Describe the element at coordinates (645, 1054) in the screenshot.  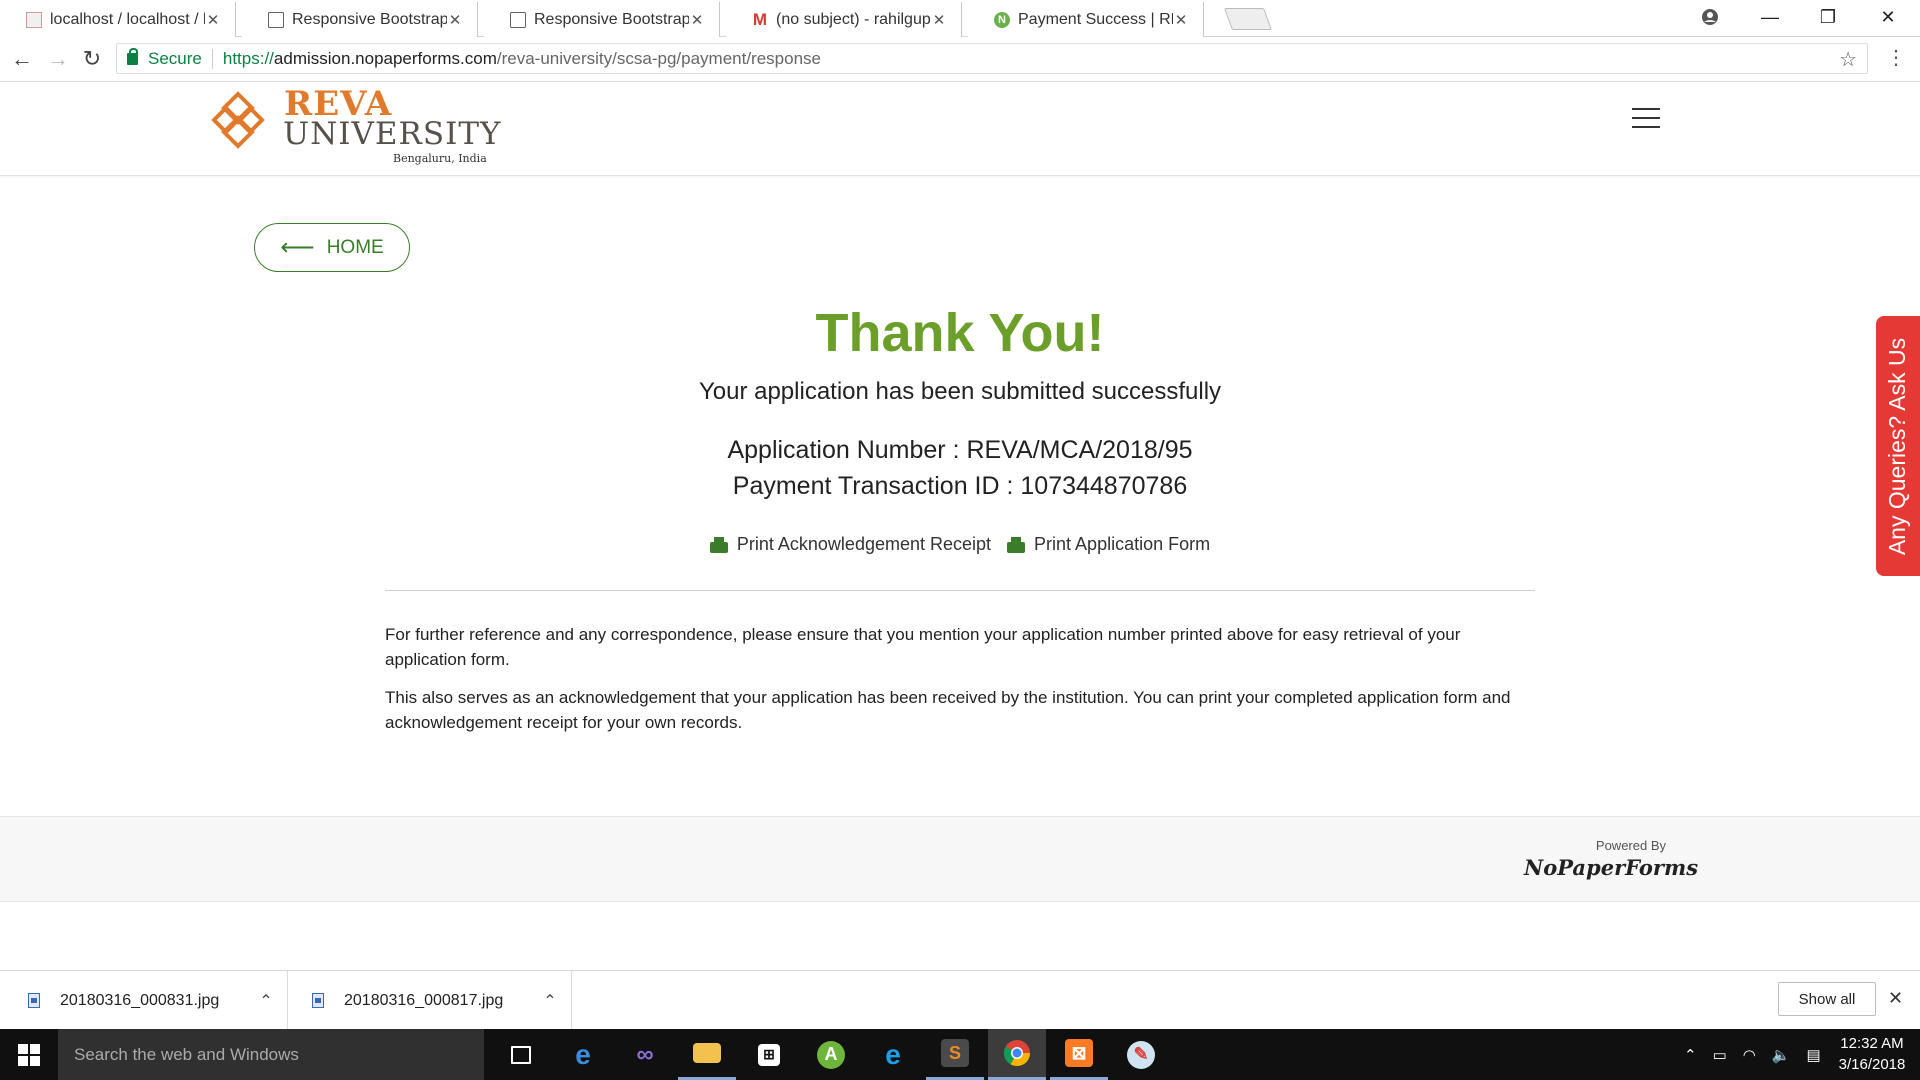
I see `visual-studio-icon: ∞` at that location.